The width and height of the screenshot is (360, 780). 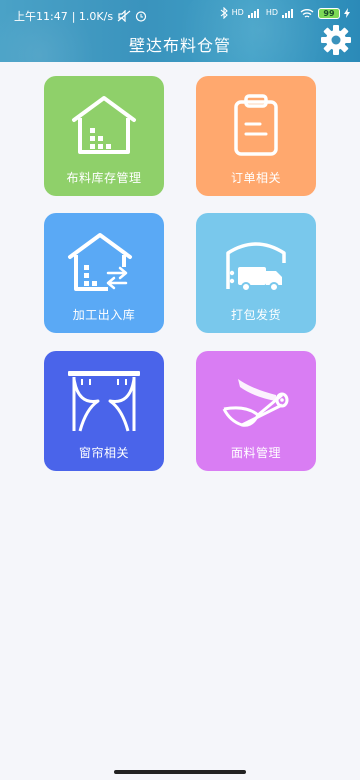 I want to click on signal-1-label: HD, so click(x=237, y=12).